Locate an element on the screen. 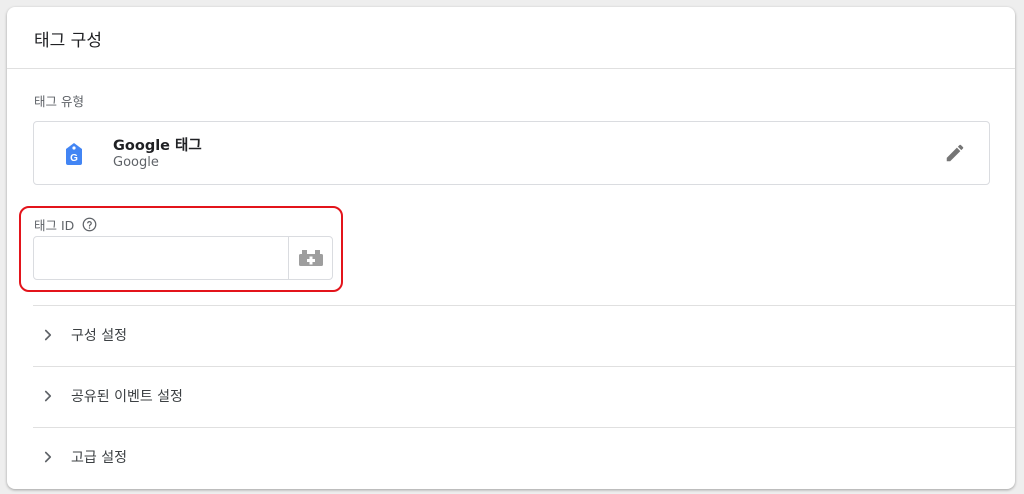 The image size is (1024, 494). variable-brick-icon is located at coordinates (311, 258).